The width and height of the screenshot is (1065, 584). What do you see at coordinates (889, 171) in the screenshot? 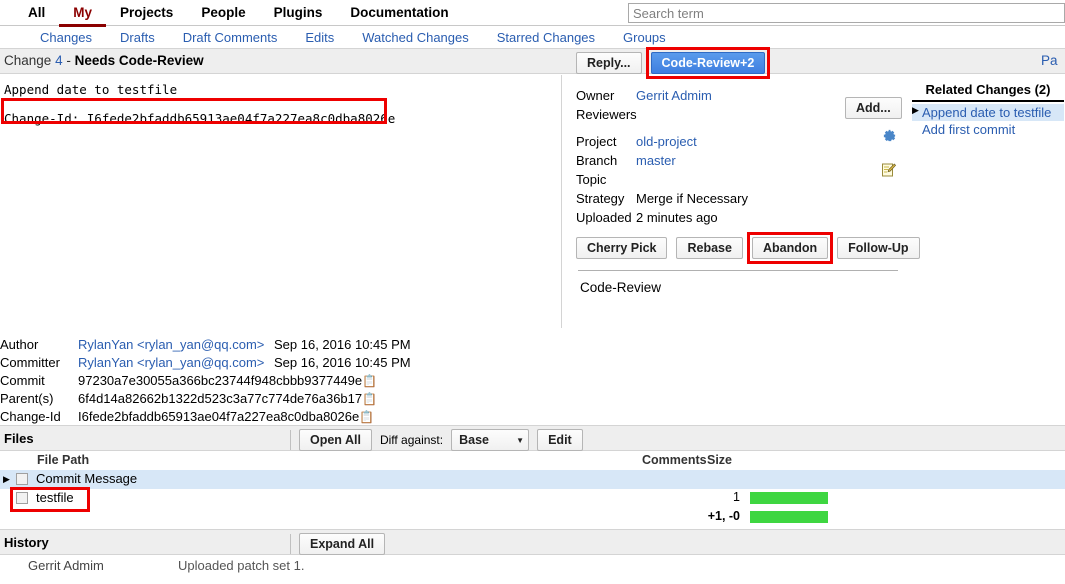
I see `edit-topic-icon` at bounding box center [889, 171].